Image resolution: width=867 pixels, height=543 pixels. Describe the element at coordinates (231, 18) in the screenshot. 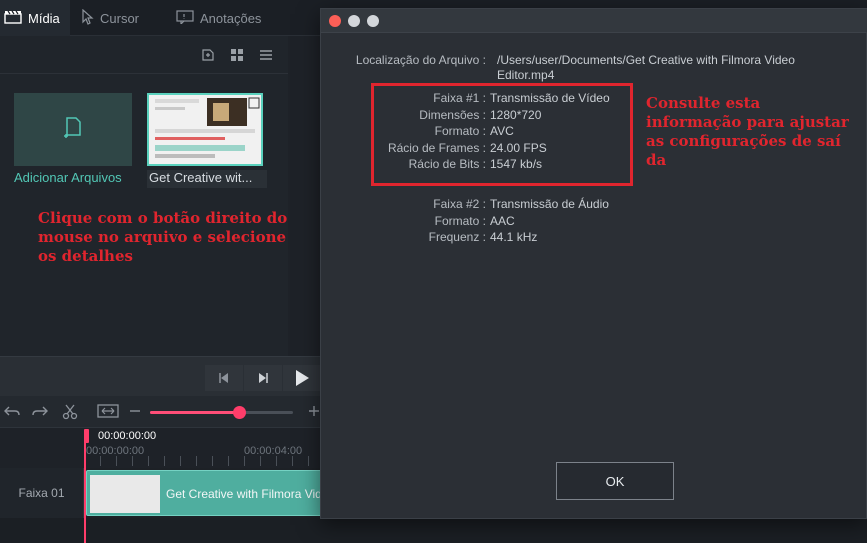

I see `tab-annotations-label: Anotações` at that location.